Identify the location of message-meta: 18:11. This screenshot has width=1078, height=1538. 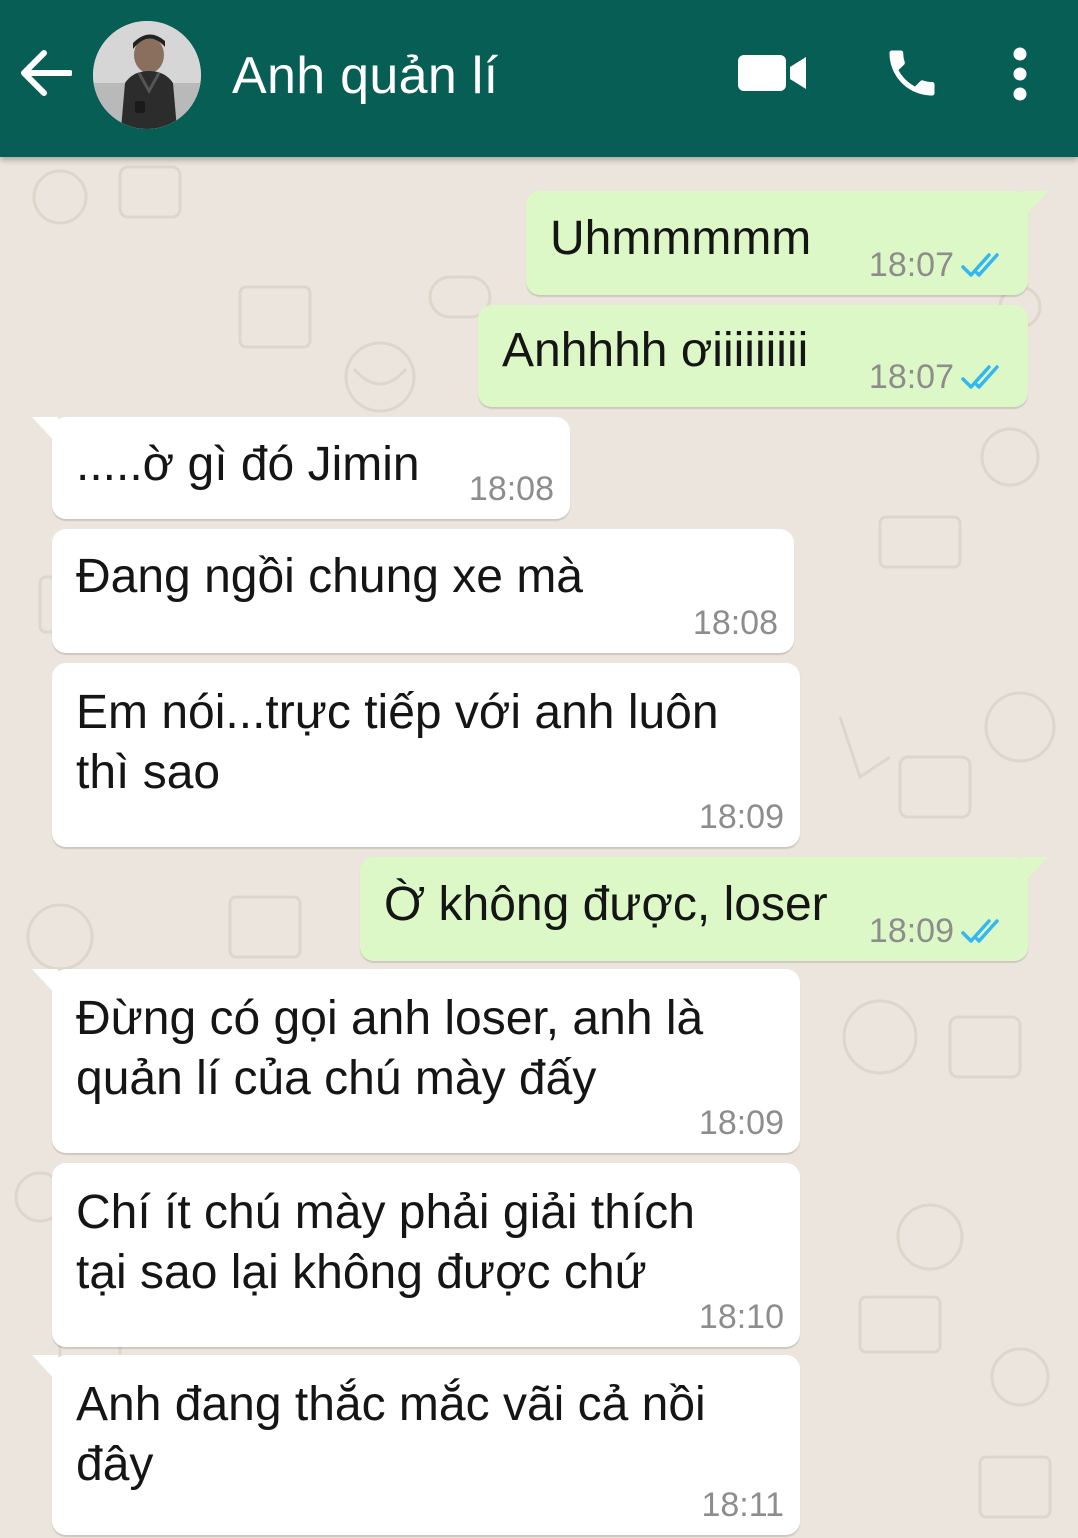
(742, 1505).